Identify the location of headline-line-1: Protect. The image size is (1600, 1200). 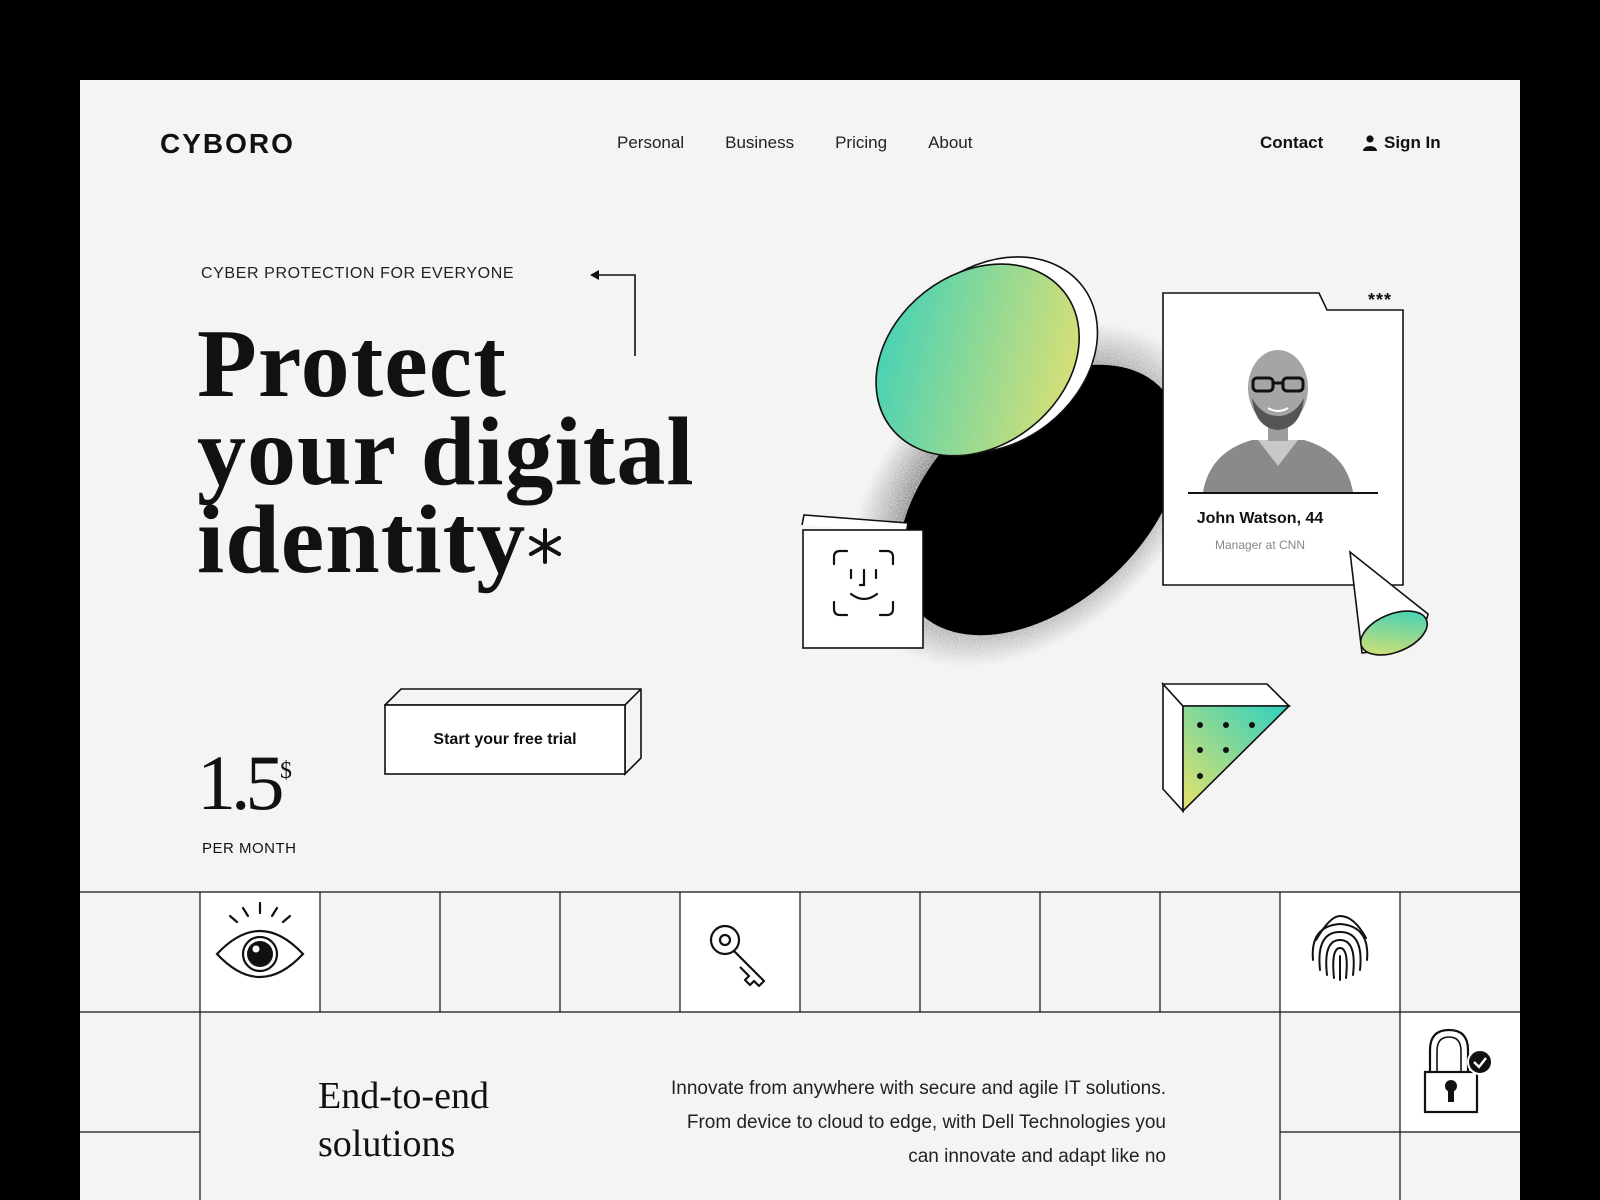
(352, 364).